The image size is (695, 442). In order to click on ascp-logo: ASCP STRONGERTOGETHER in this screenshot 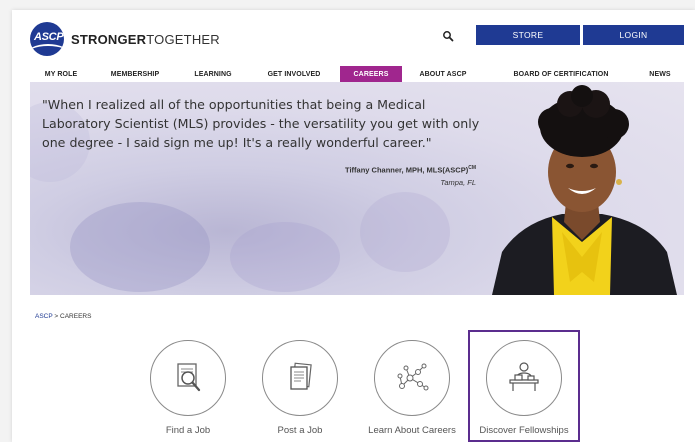, I will do `click(125, 39)`.